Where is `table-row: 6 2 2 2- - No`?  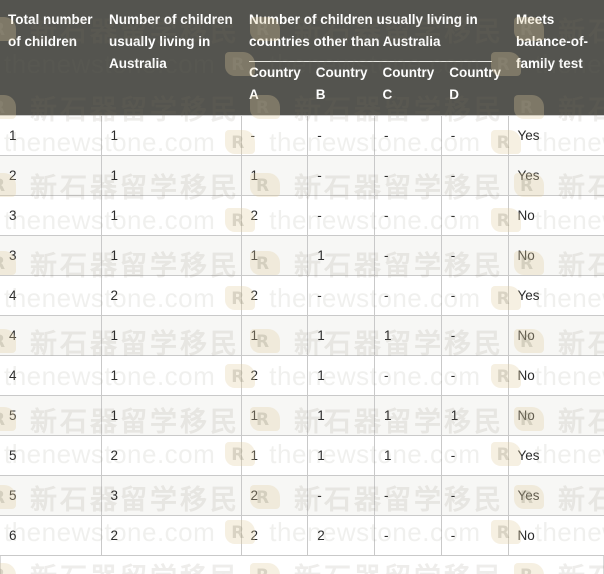 table-row: 6 2 2 2- - No is located at coordinates (302, 536).